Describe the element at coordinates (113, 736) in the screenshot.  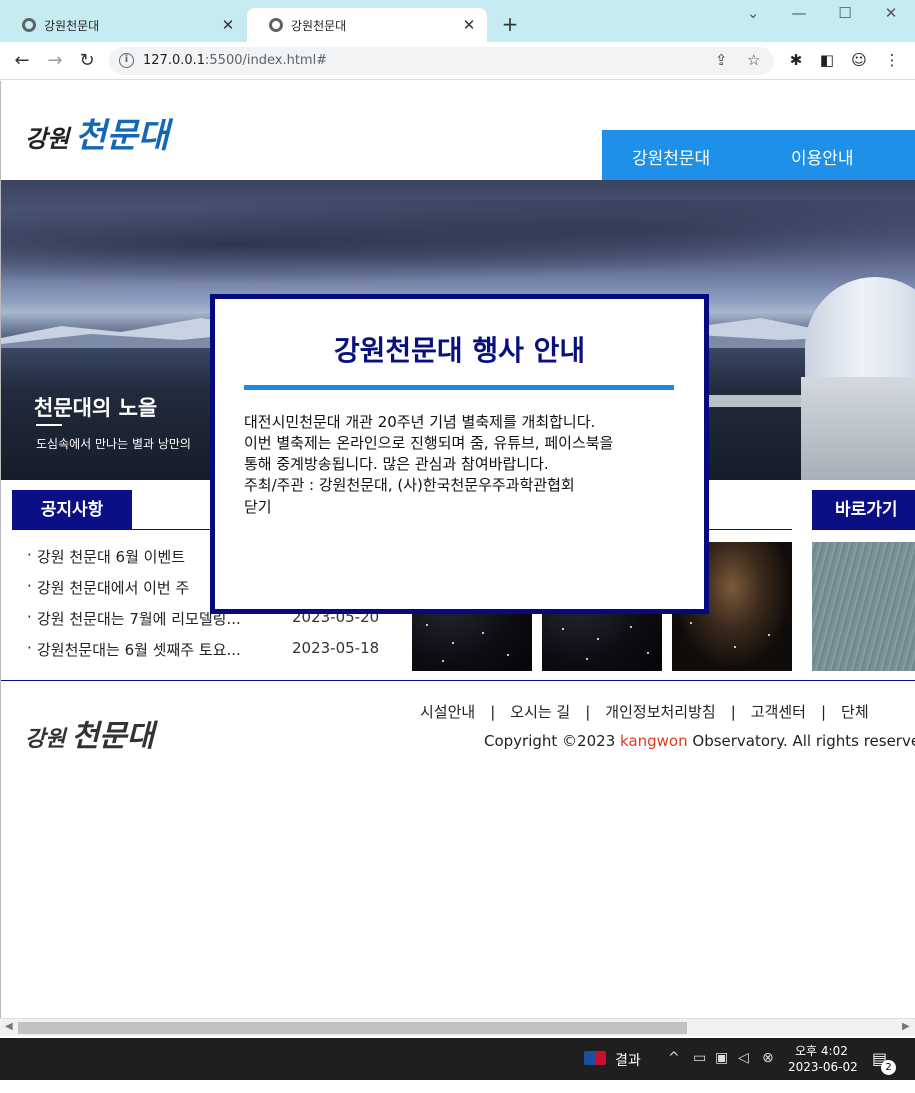
I see `footer-logo-part2: 천문대` at that location.